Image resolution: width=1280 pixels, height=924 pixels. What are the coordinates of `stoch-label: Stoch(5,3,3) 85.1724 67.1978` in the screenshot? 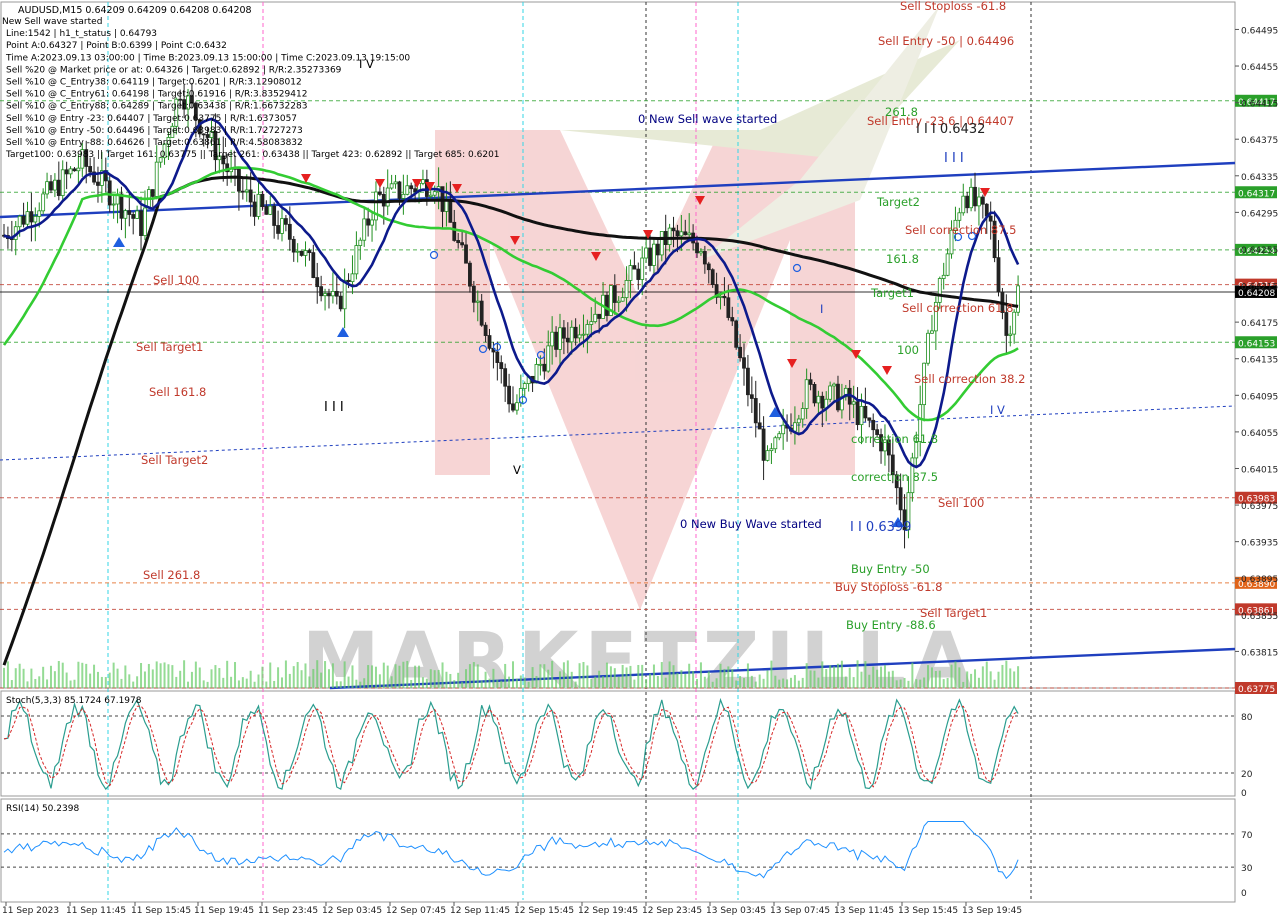 It's located at (74, 701).